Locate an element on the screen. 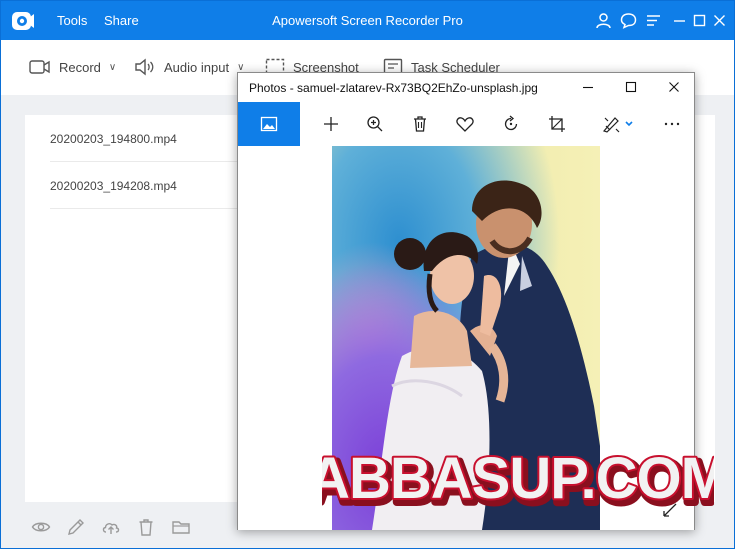  crop-icon is located at coordinates (557, 124).